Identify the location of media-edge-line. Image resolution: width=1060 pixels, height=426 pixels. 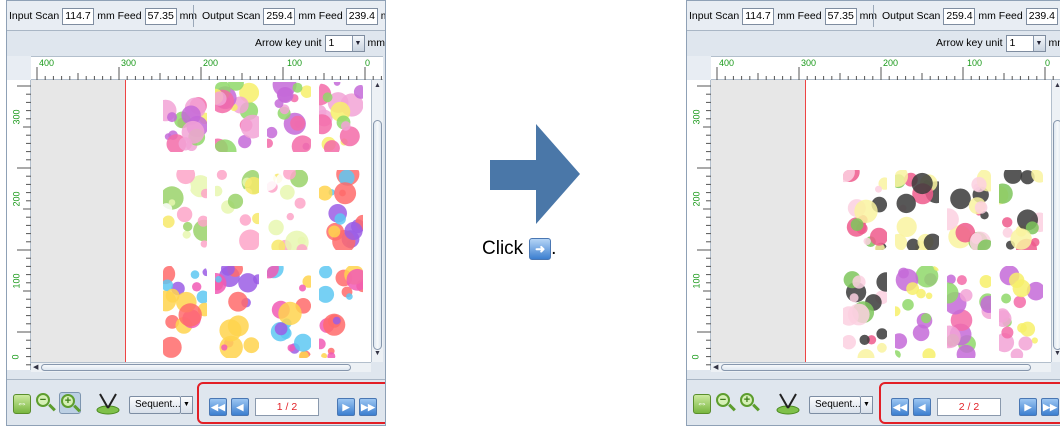
(125, 221).